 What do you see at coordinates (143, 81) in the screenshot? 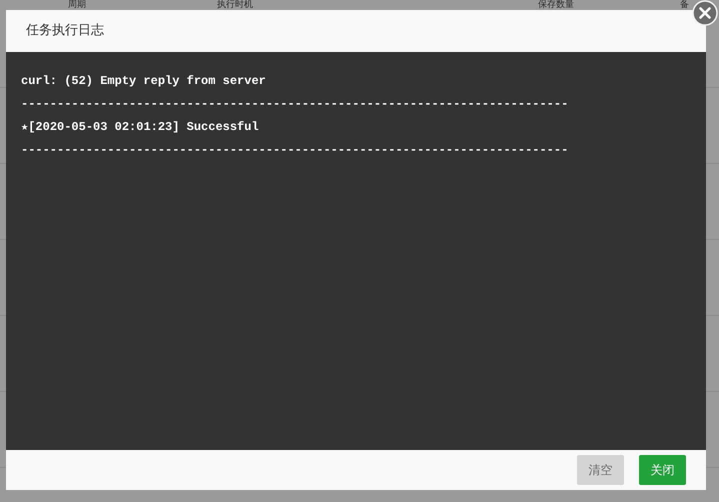
I see `log-line: curl: (52) Empty reply from server` at bounding box center [143, 81].